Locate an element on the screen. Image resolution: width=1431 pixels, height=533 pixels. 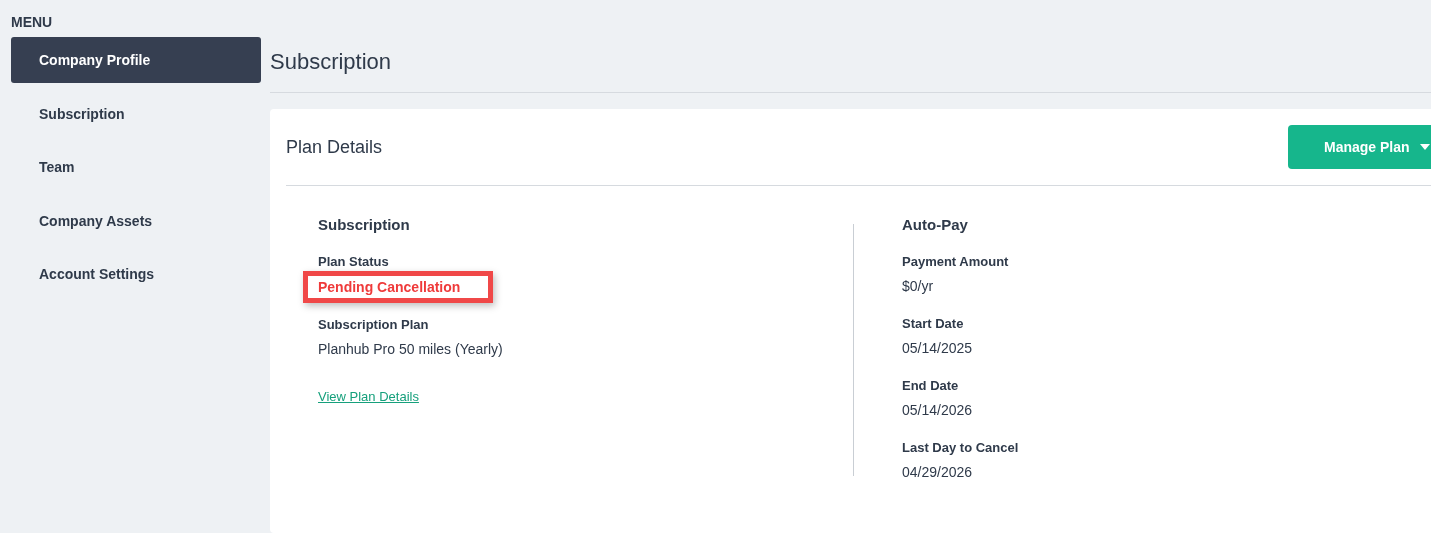
field-value: 04/29/2026 is located at coordinates (937, 472).